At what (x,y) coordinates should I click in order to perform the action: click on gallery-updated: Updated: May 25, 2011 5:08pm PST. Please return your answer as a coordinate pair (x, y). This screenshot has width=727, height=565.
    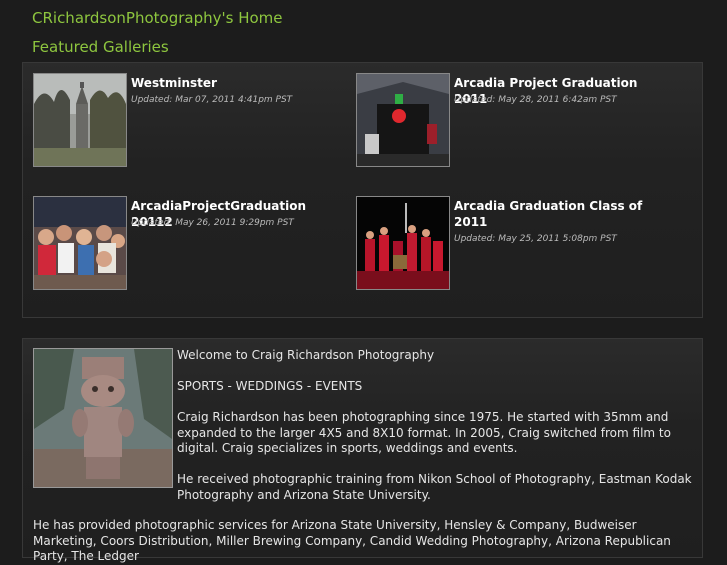
    Looking at the image, I should click on (535, 239).